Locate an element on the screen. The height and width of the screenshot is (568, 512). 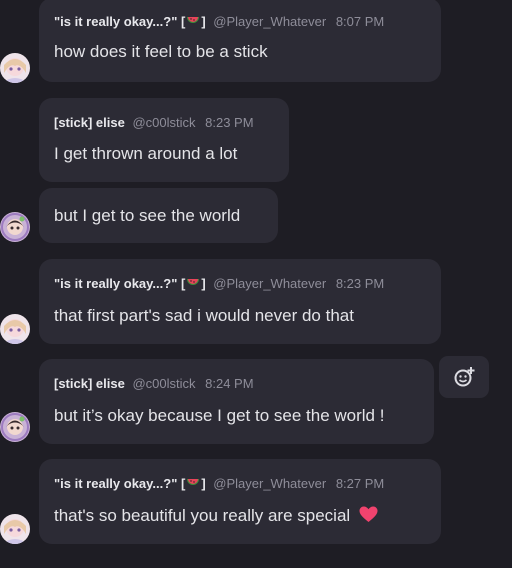
message-text: I get thrown around a lot is located at coordinates (146, 153).